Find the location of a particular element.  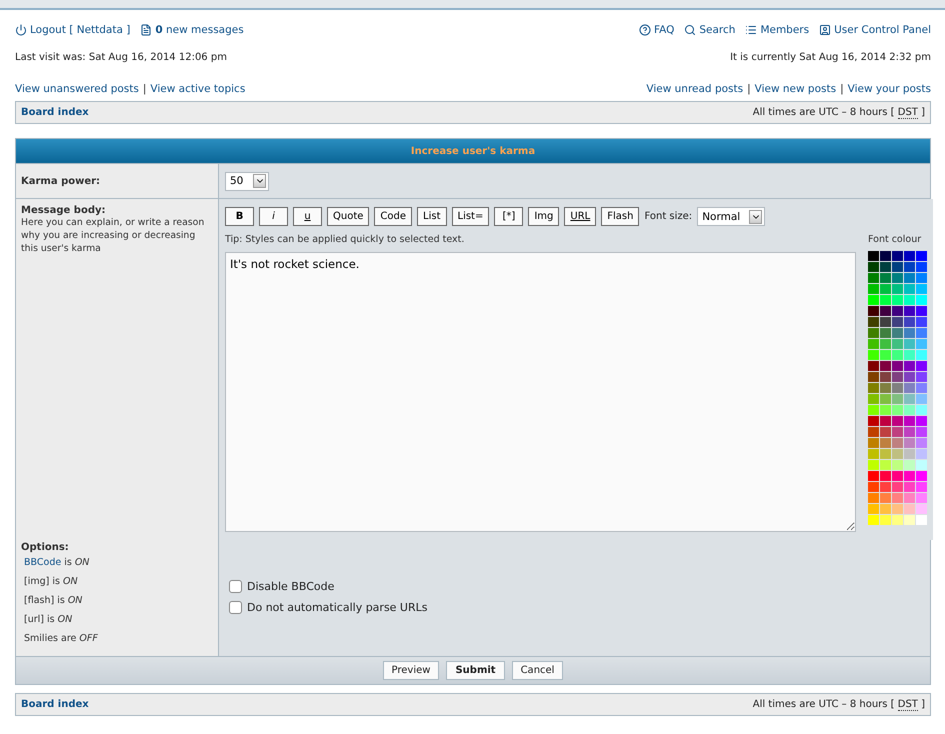

format-button: List is located at coordinates (431, 216).